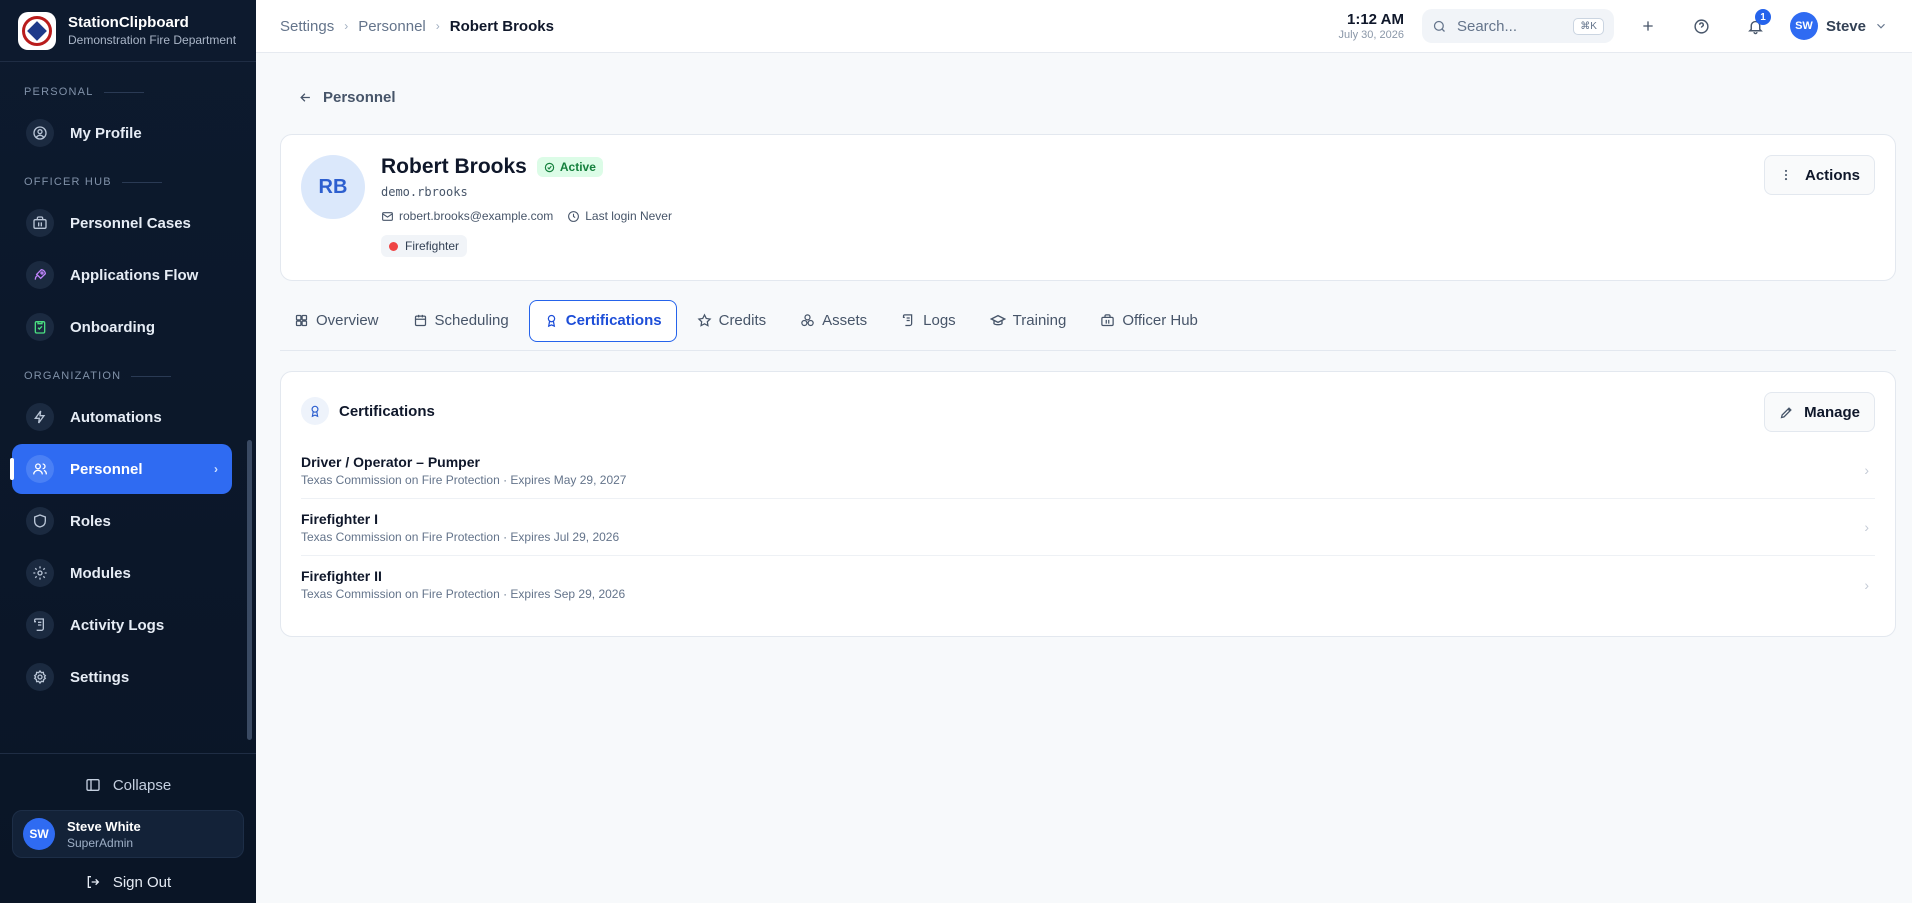 The height and width of the screenshot is (903, 1912). I want to click on check-circle-icon, so click(549, 167).